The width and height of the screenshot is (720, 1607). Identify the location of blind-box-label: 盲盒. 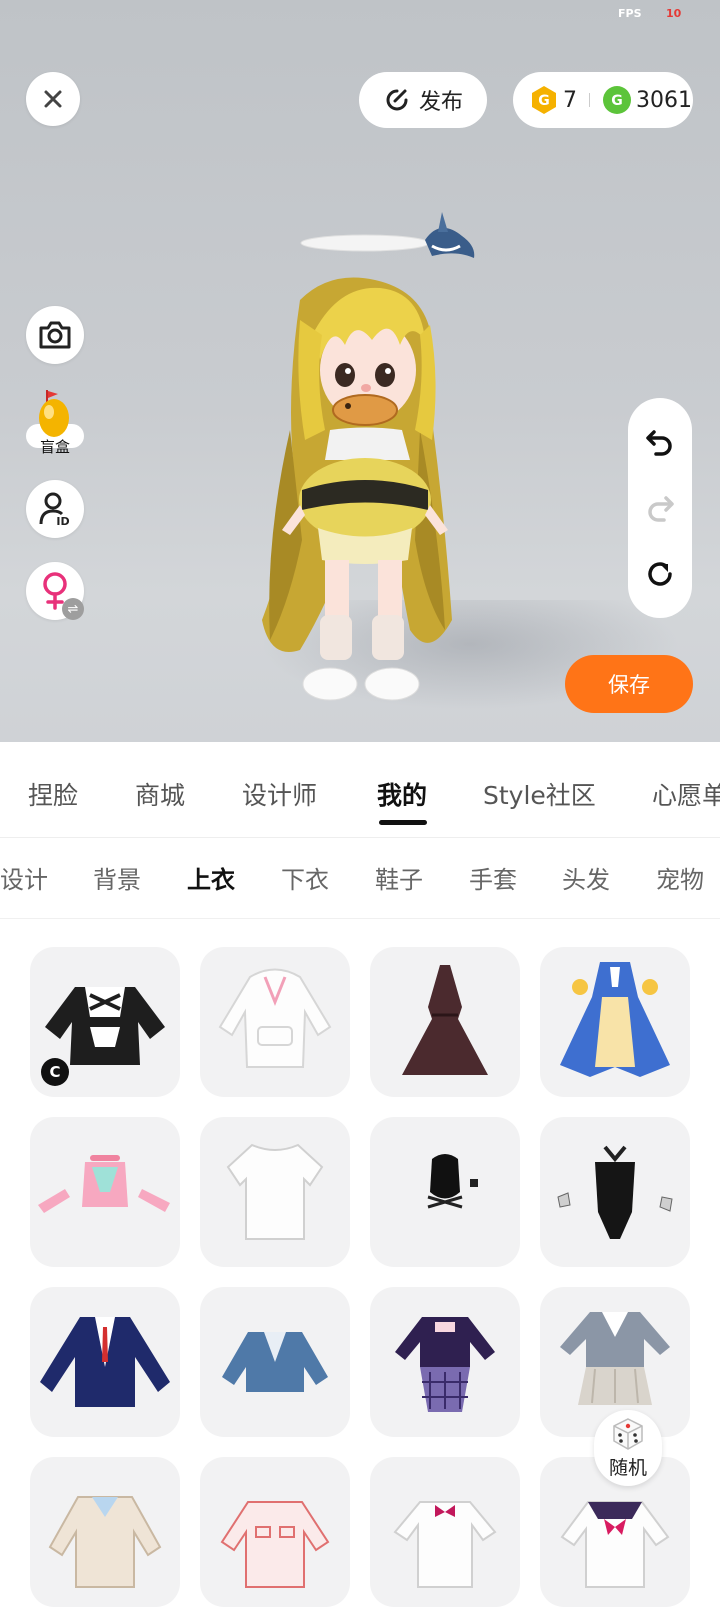
(54, 447).